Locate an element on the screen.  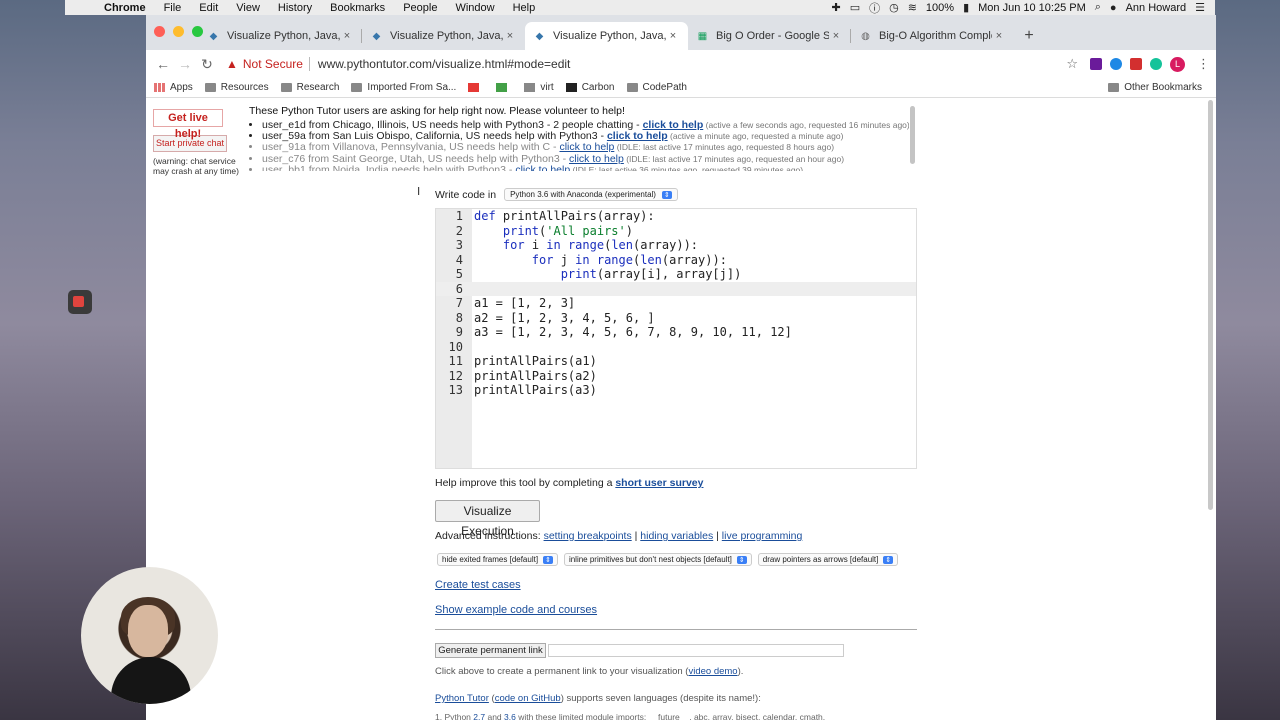
visualize-execution-button: Visualize Execution is located at coordinates (487, 519).